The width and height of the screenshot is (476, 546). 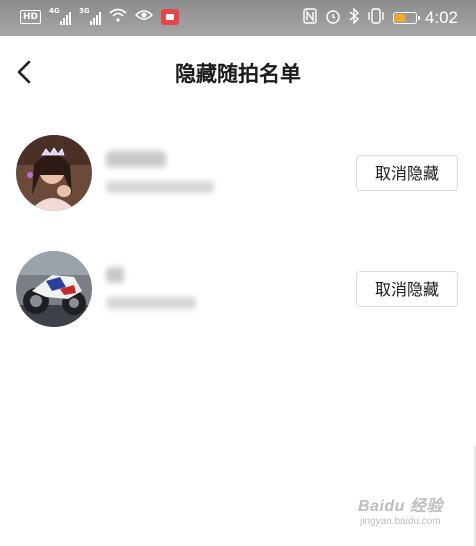 I want to click on vibrate-icon, so click(x=376, y=18).